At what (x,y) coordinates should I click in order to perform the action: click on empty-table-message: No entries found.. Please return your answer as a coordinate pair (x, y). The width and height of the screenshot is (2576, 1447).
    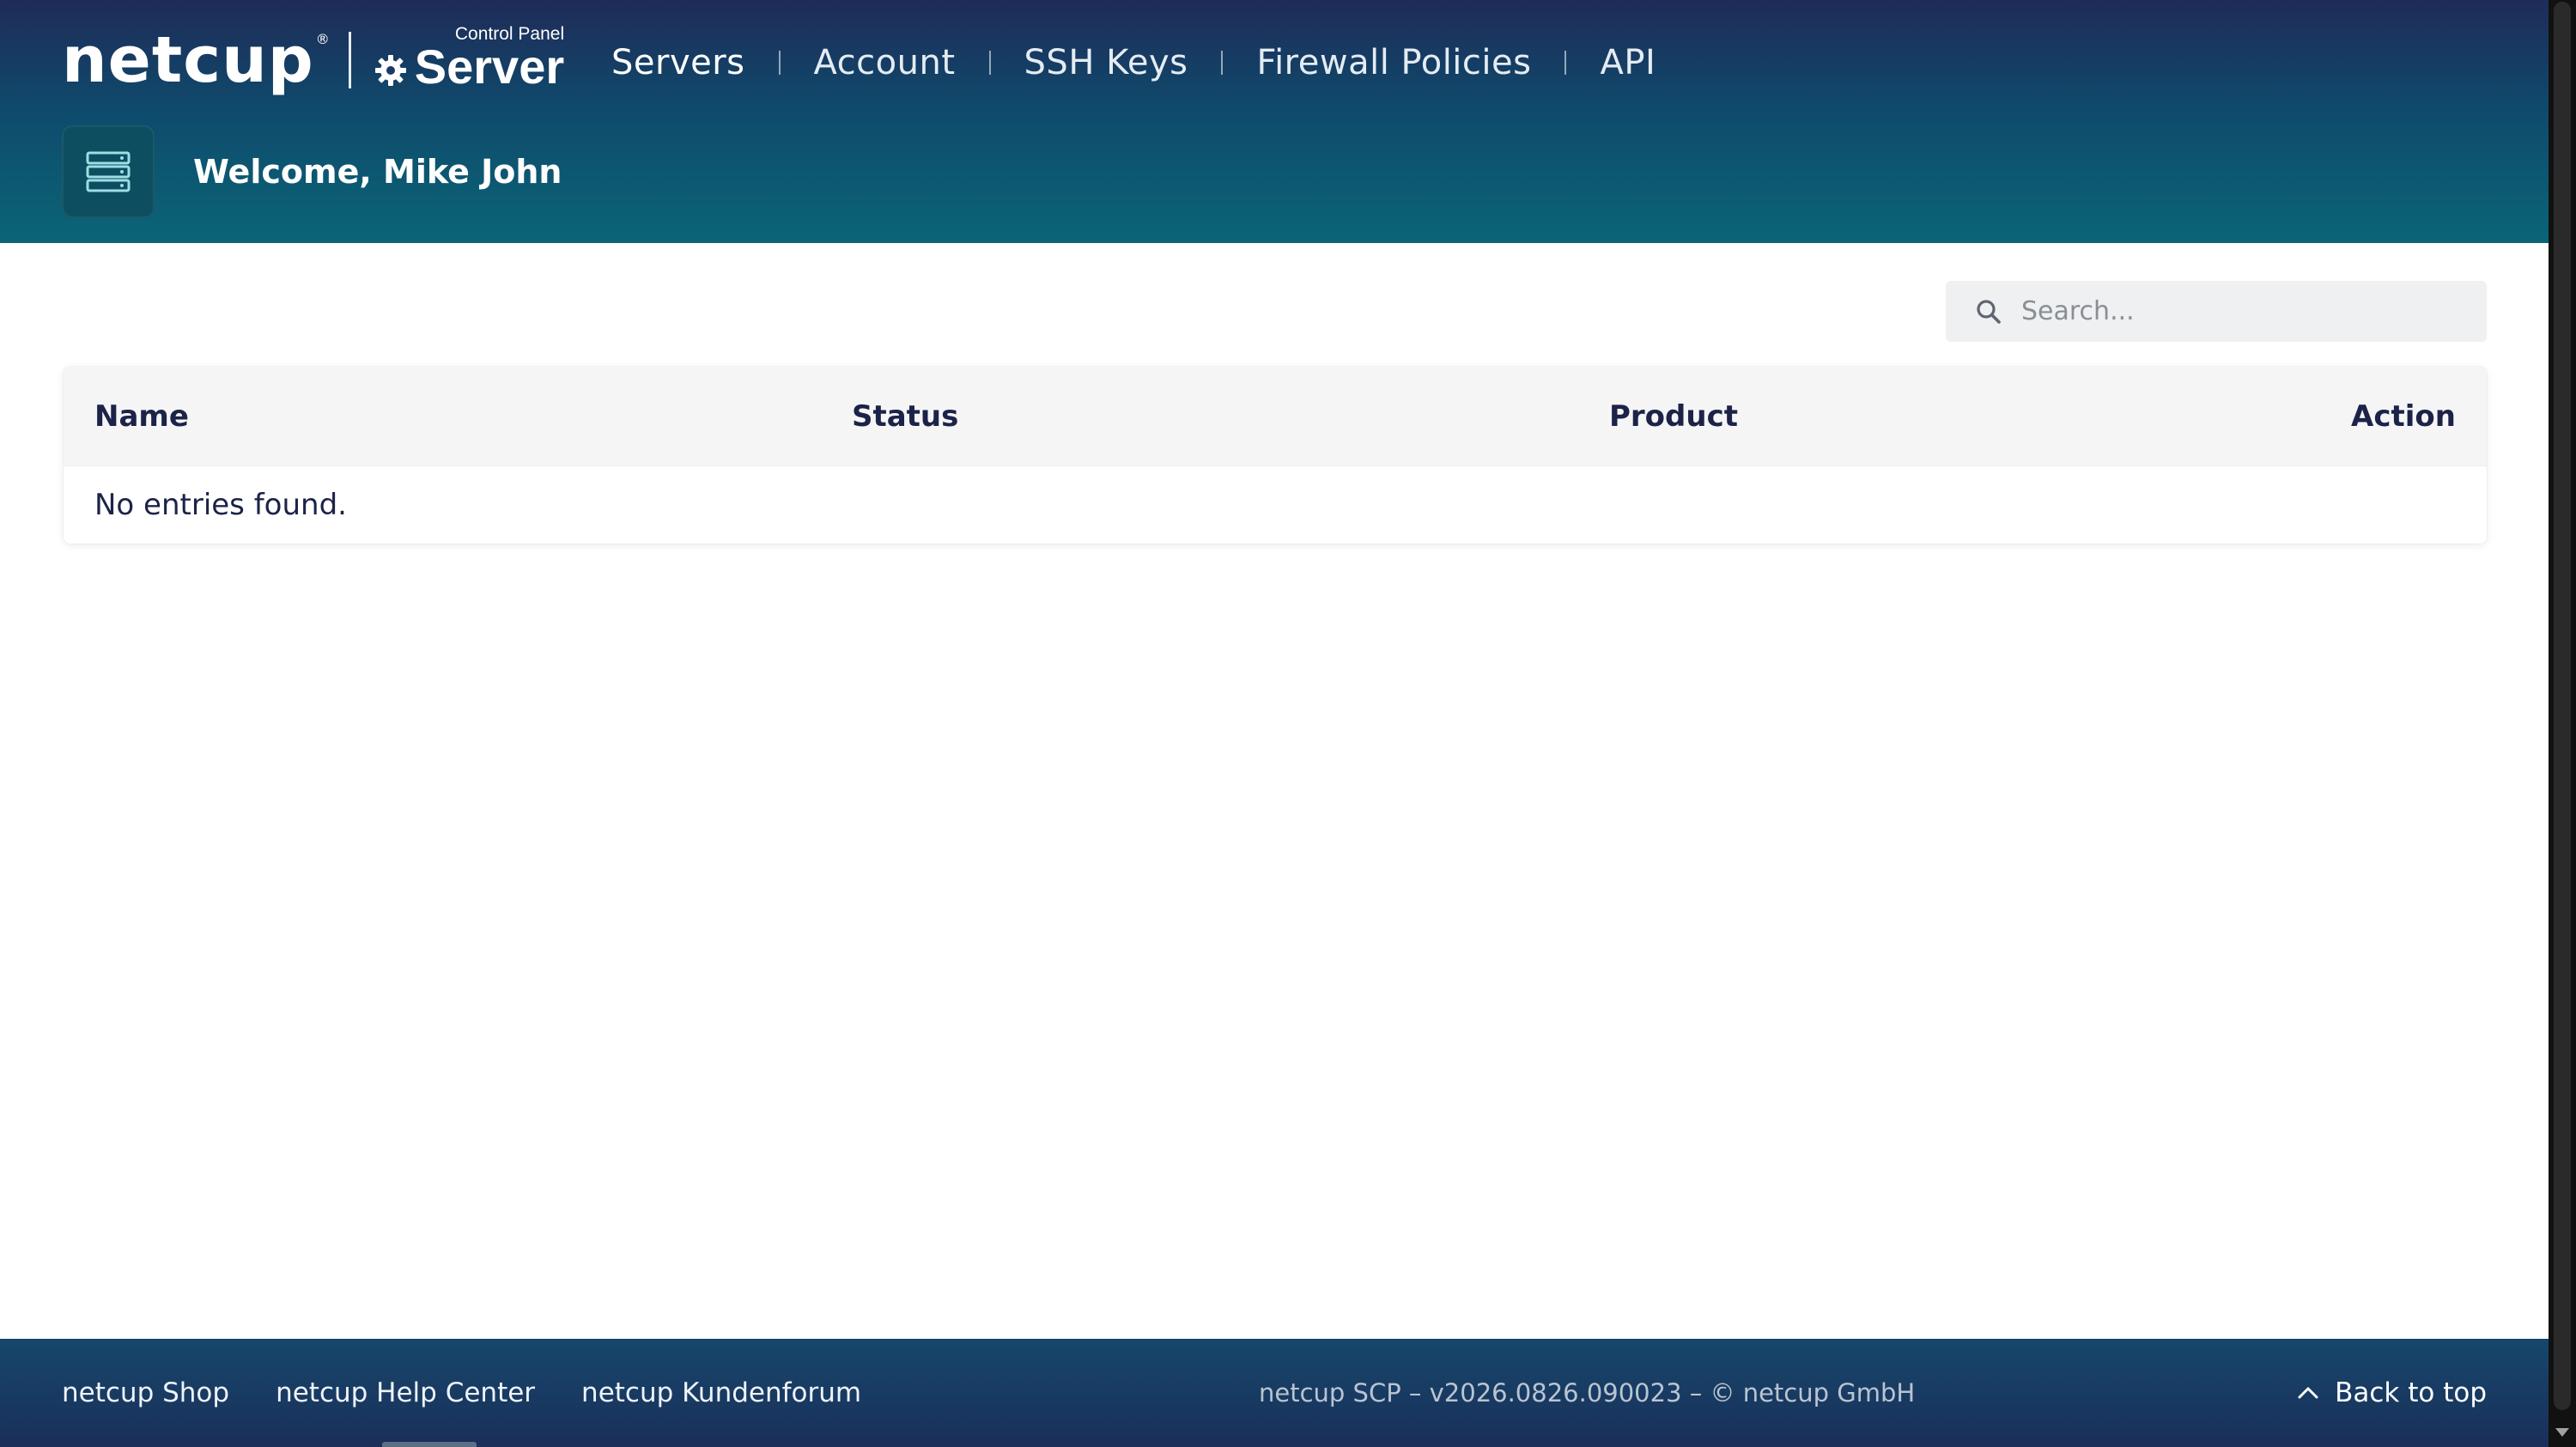
    Looking at the image, I should click on (220, 505).